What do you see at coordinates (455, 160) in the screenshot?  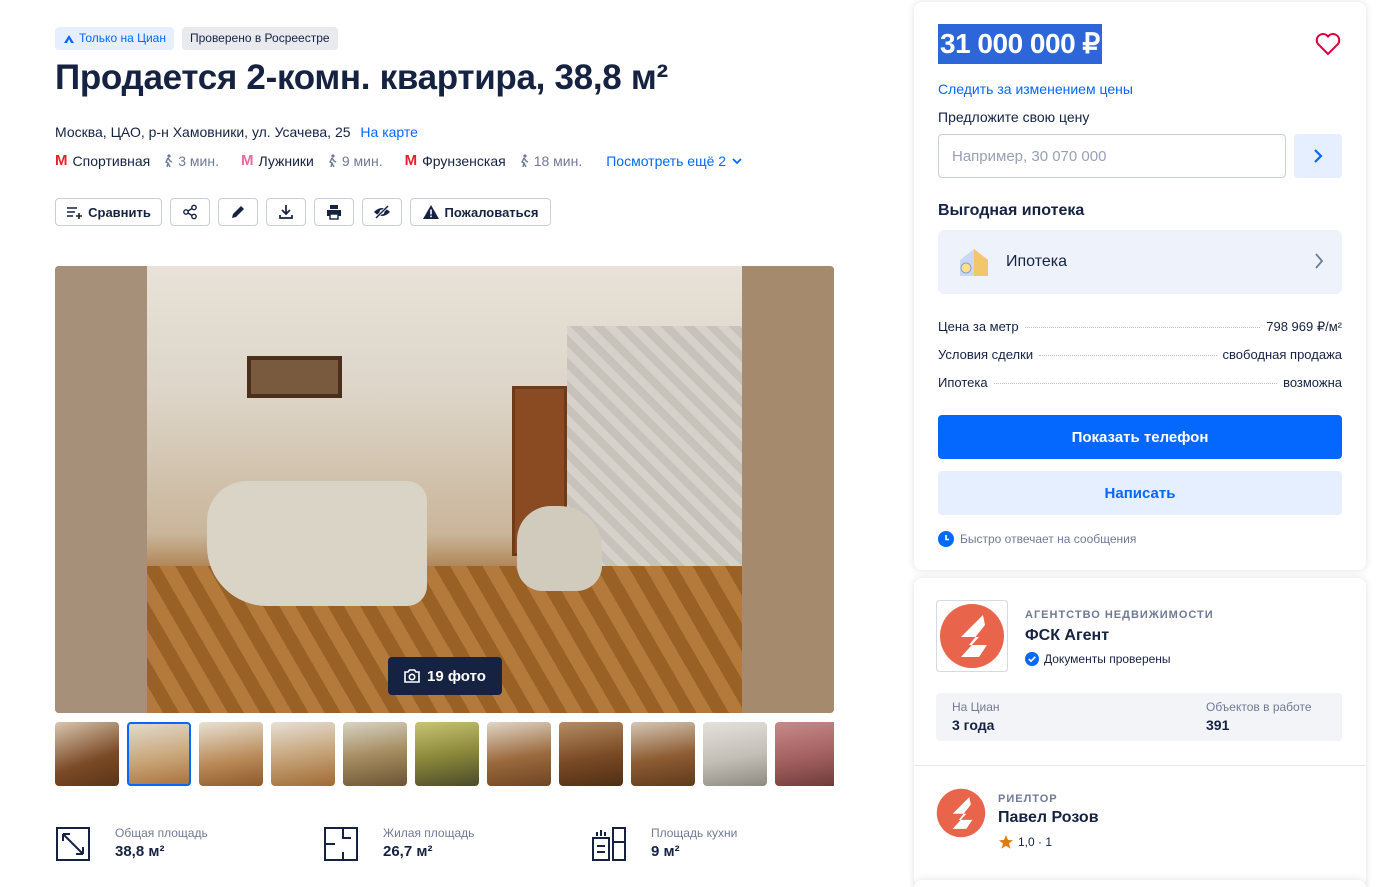 I see `metro-station: M Фрунзенская` at bounding box center [455, 160].